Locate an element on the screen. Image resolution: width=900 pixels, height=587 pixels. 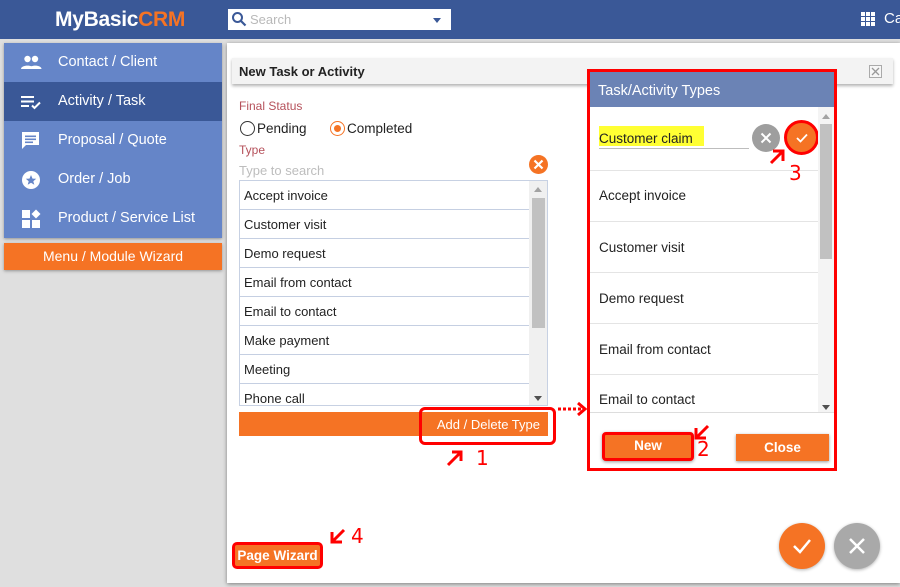
search-icon is located at coordinates (239, 19).